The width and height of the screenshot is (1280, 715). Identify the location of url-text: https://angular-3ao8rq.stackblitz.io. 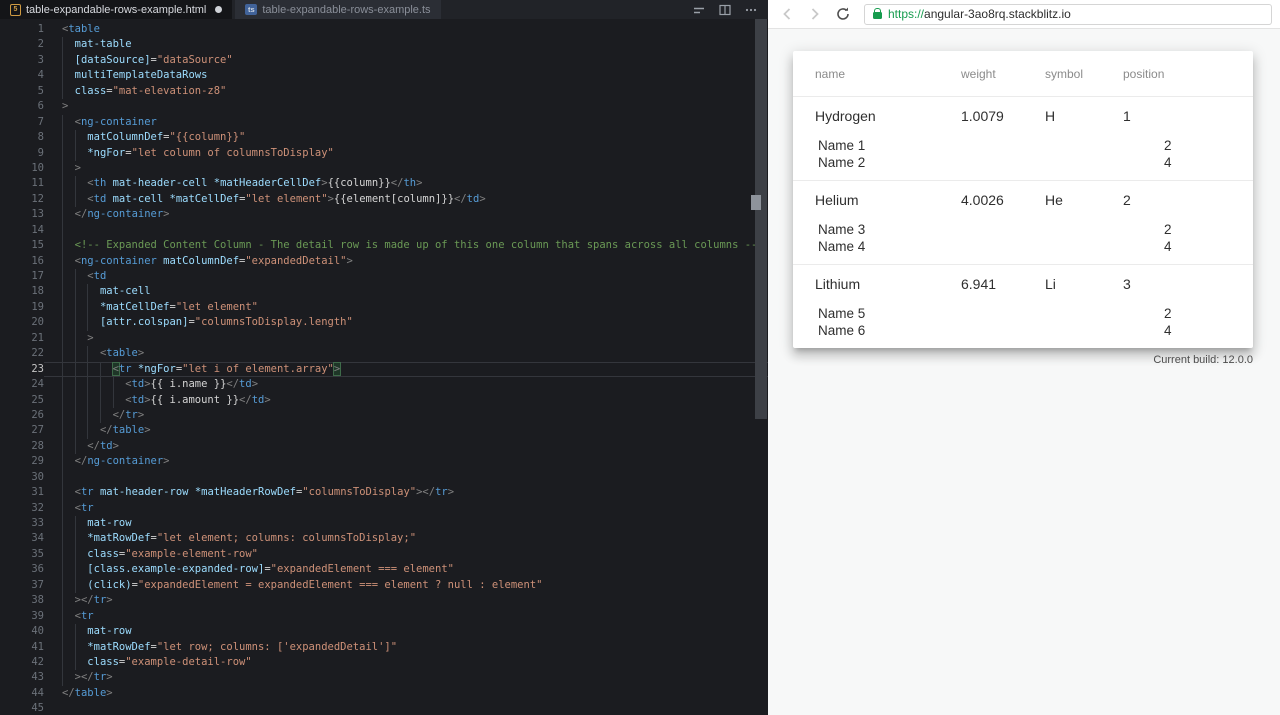
(979, 14).